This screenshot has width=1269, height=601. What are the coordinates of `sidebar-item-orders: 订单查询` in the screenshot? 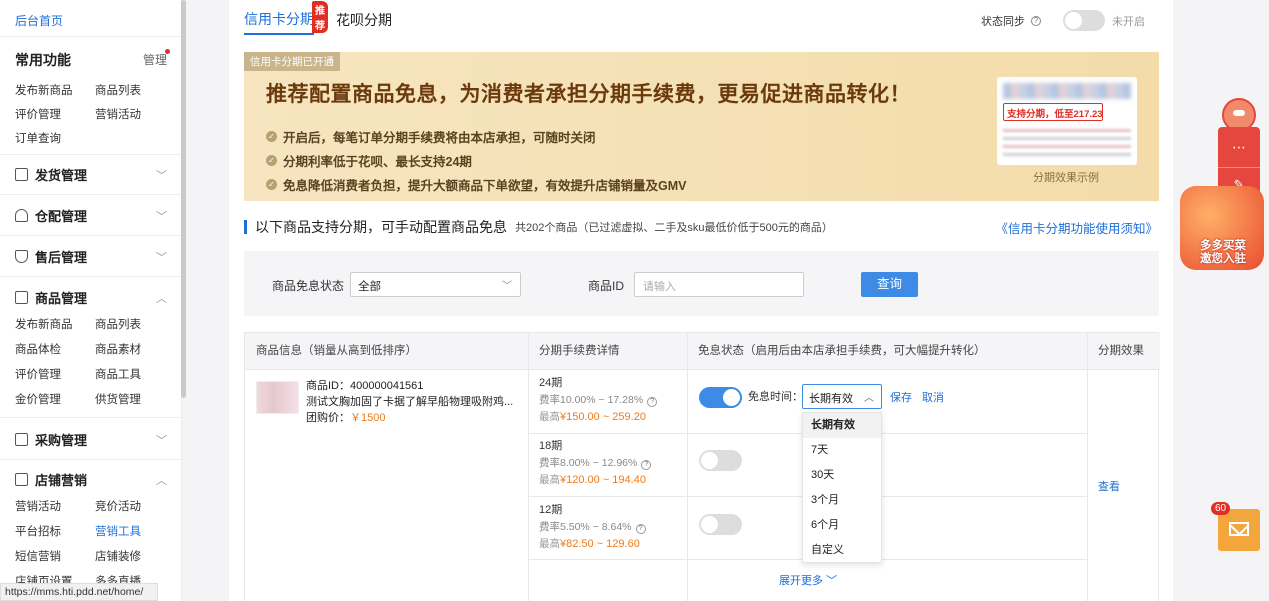 It's located at (55, 138).